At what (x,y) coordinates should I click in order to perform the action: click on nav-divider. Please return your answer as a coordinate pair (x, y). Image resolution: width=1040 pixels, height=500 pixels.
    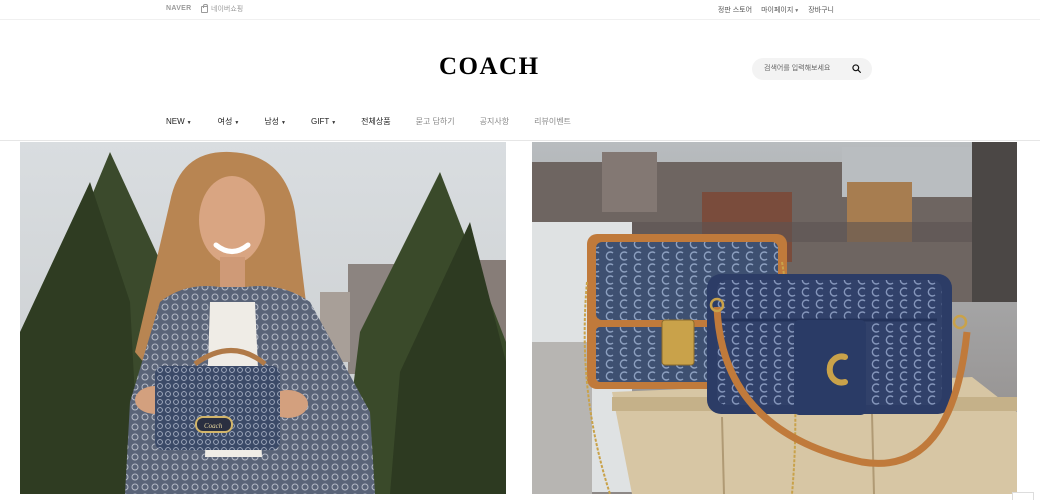
    Looking at the image, I should click on (520, 140).